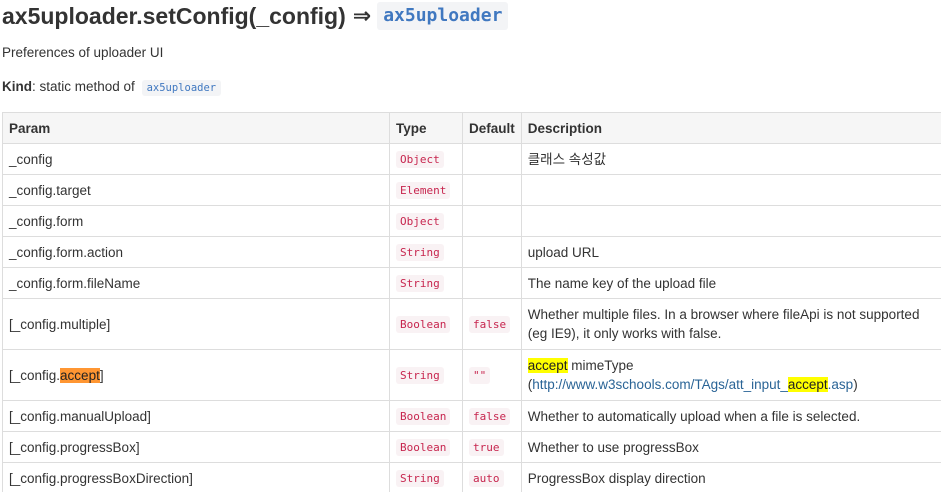  What do you see at coordinates (196, 477) in the screenshot?
I see `param-cell: [_config.progressBoxDirection]` at bounding box center [196, 477].